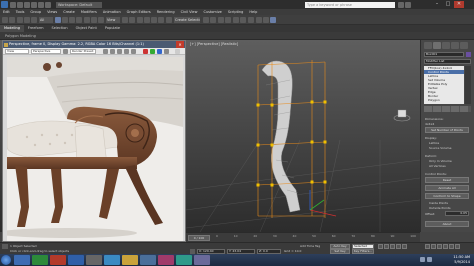 This screenshot has height=266, width=474. Describe the element at coordinates (323, 203) in the screenshot. I see `transform-gizmo` at that location.